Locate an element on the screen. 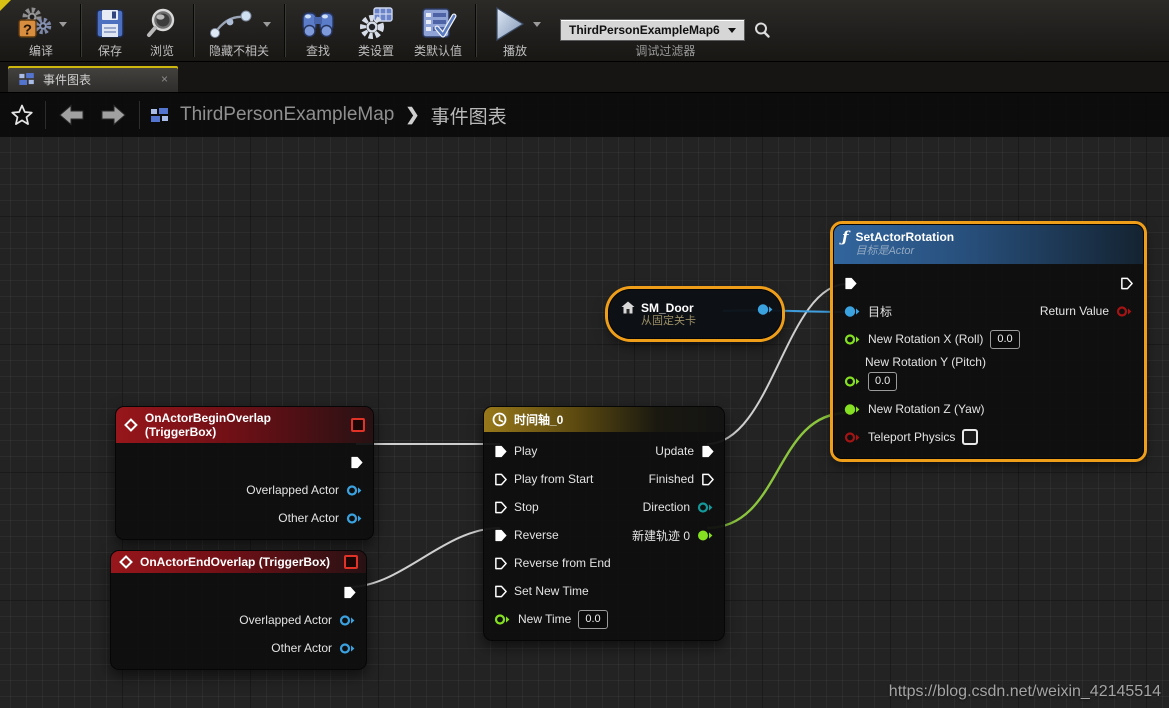 This screenshot has width=1169, height=708. tab-title: 事件图表 is located at coordinates (67, 79).